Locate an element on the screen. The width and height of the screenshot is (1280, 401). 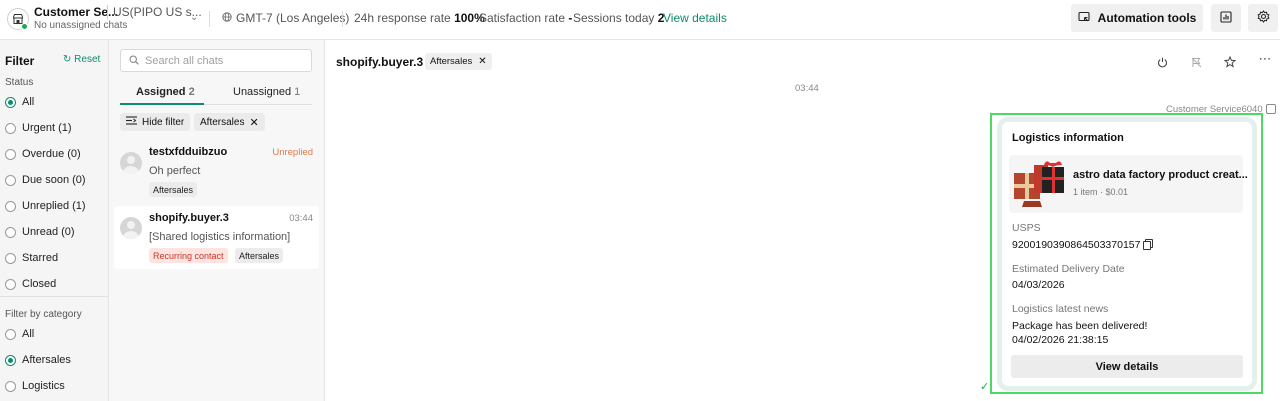
status-option-overdue: Overdue (0) is located at coordinates (43, 154).